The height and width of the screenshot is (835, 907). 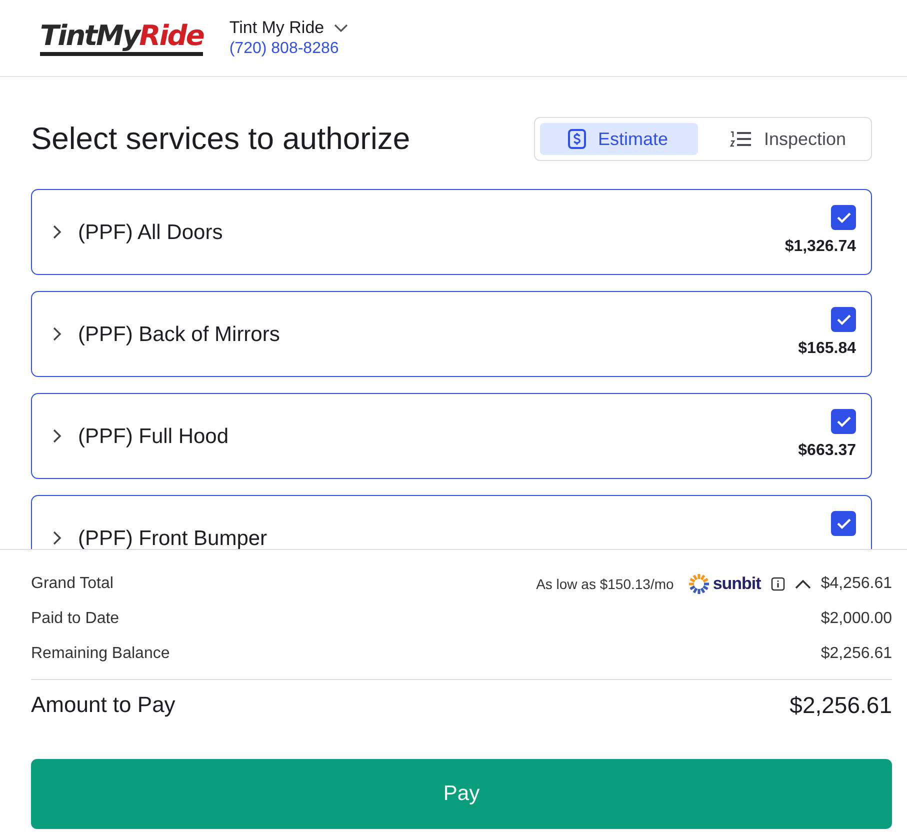 I want to click on service-price: $165.84, so click(x=827, y=349).